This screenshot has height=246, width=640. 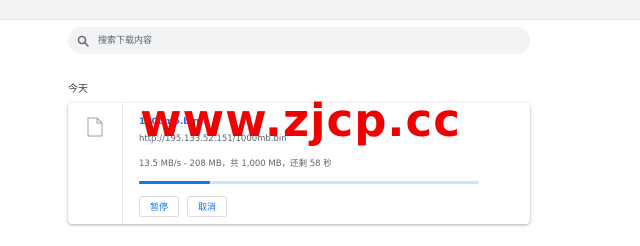 What do you see at coordinates (159, 206) in the screenshot?
I see `pause-button: 暂停` at bounding box center [159, 206].